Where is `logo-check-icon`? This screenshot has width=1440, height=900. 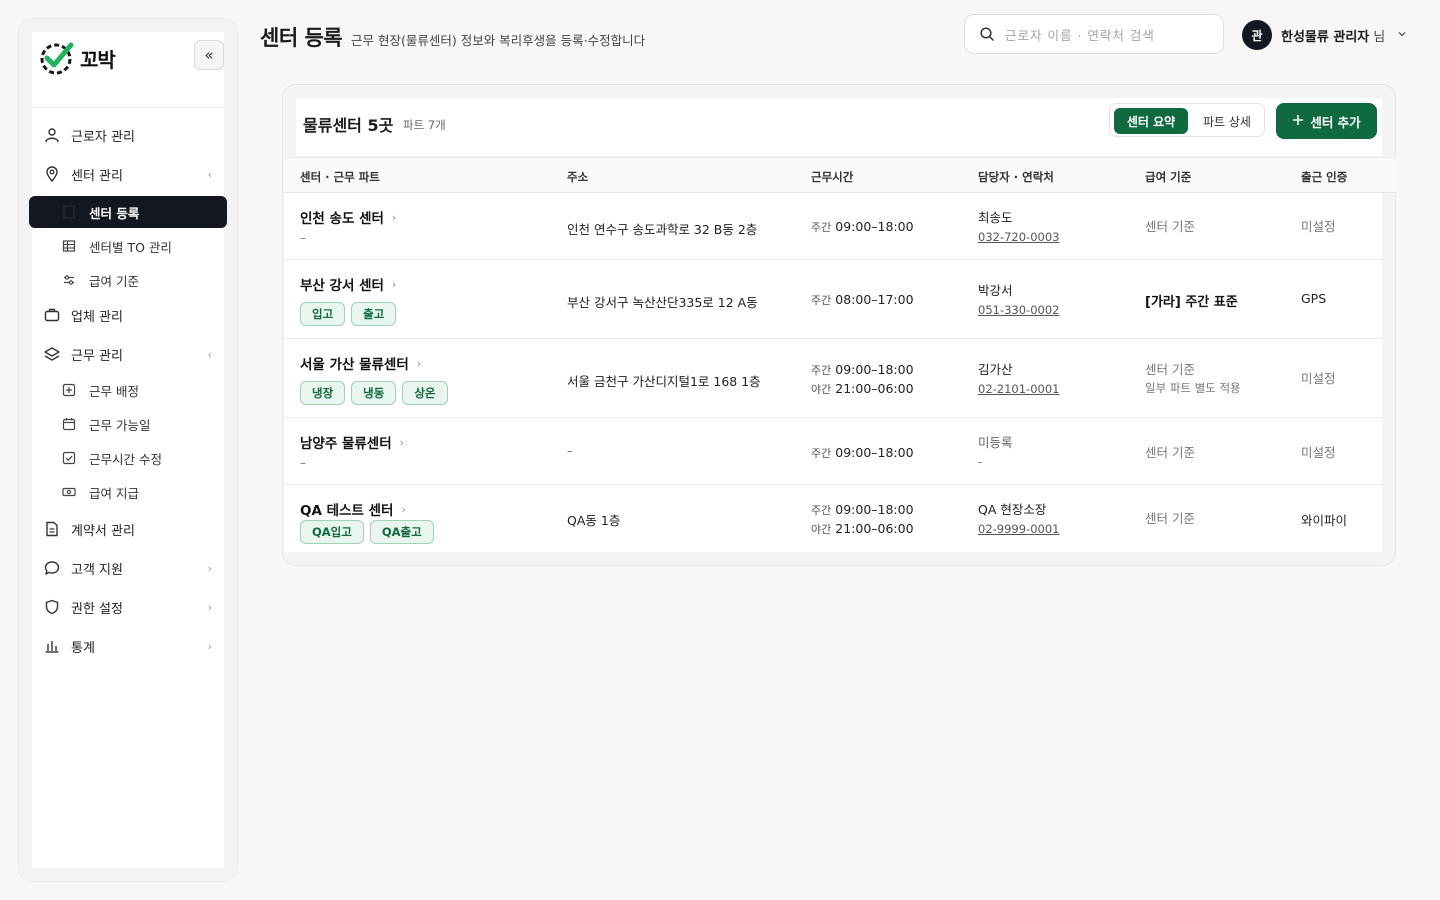
logo-check-icon is located at coordinates (57, 58).